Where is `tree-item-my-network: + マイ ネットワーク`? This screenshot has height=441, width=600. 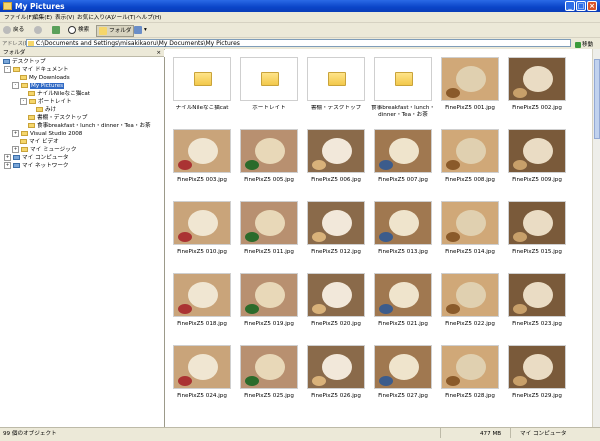
tree-item-my-network: + マイ ネットワーク is located at coordinates (36, 166).